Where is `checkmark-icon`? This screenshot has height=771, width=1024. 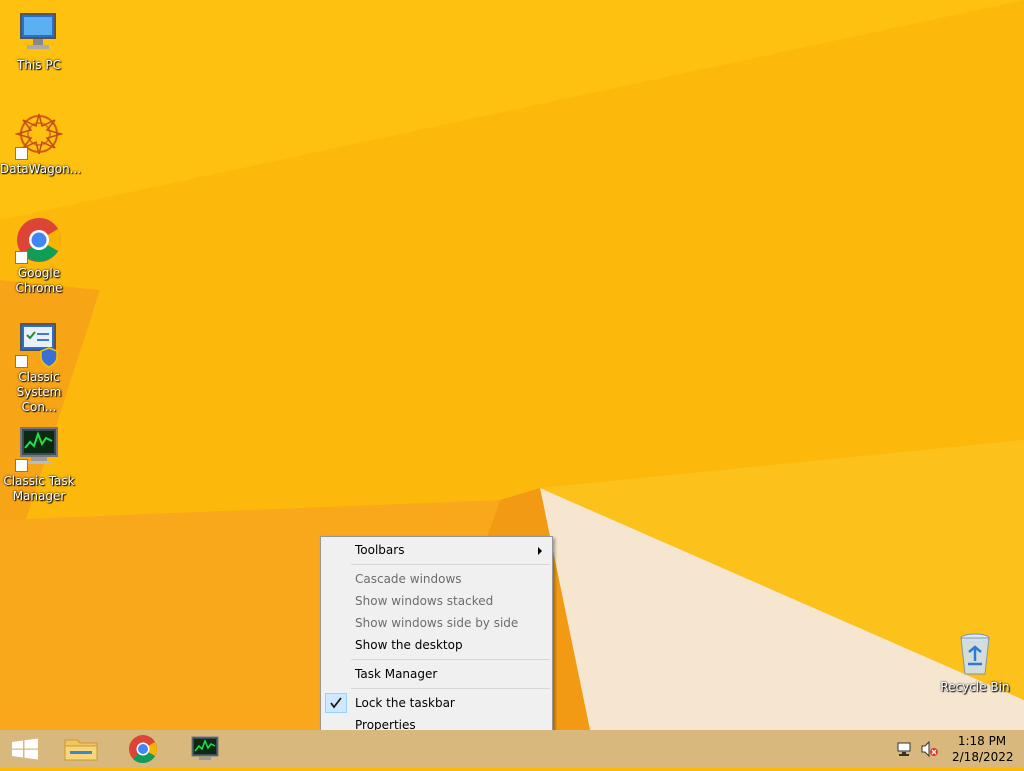
checkmark-icon is located at coordinates (336, 703).